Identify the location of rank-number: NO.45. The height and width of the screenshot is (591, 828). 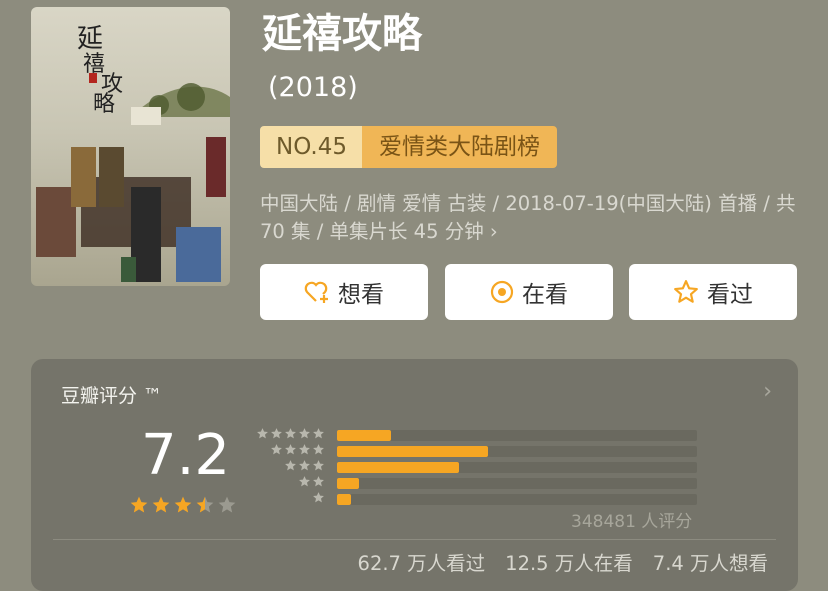
(311, 147).